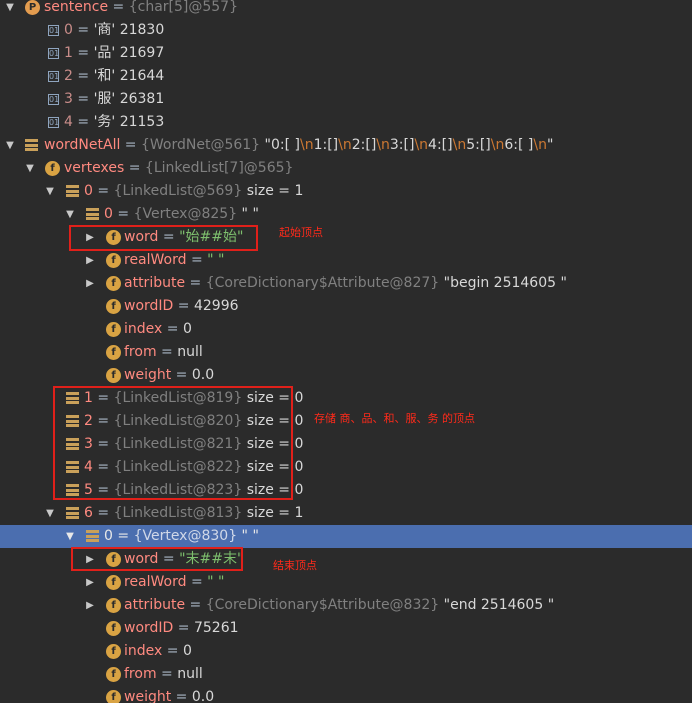  Describe the element at coordinates (301, 232) in the screenshot. I see `annotation-start-vertex: 起始顶点` at that location.